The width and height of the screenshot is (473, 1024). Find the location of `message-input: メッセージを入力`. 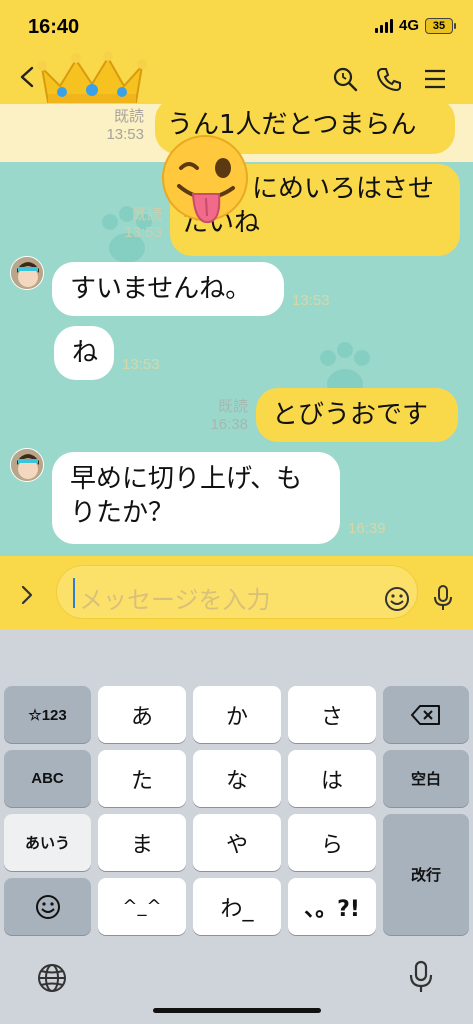

message-input: メッセージを入力 is located at coordinates (237, 592).